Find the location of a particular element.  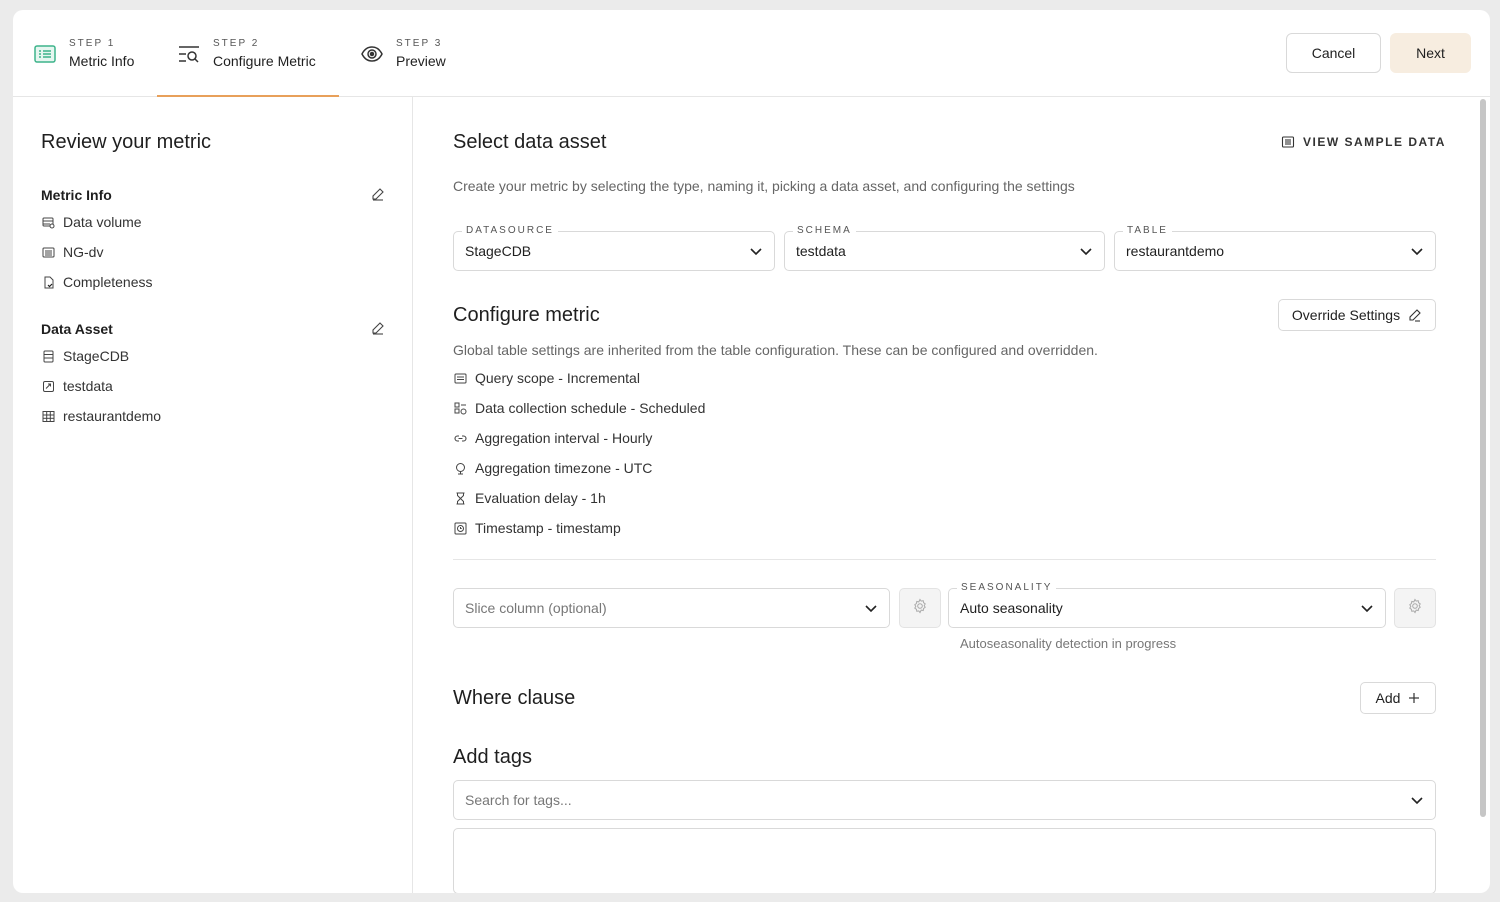

tags-area is located at coordinates (944, 860).